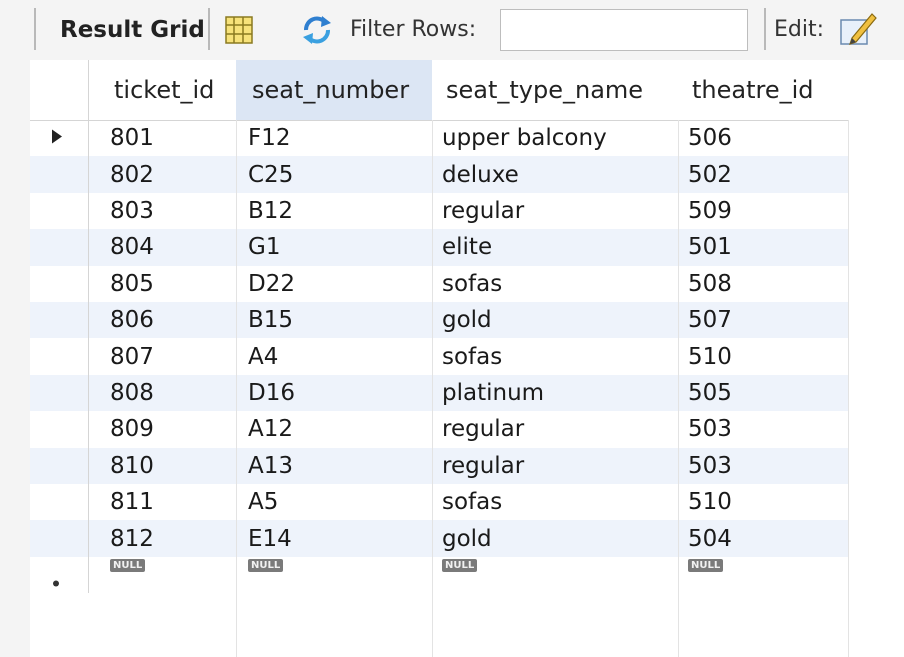 This screenshot has width=904, height=657. What do you see at coordinates (239, 32) in the screenshot?
I see `grid-layout-icon` at bounding box center [239, 32].